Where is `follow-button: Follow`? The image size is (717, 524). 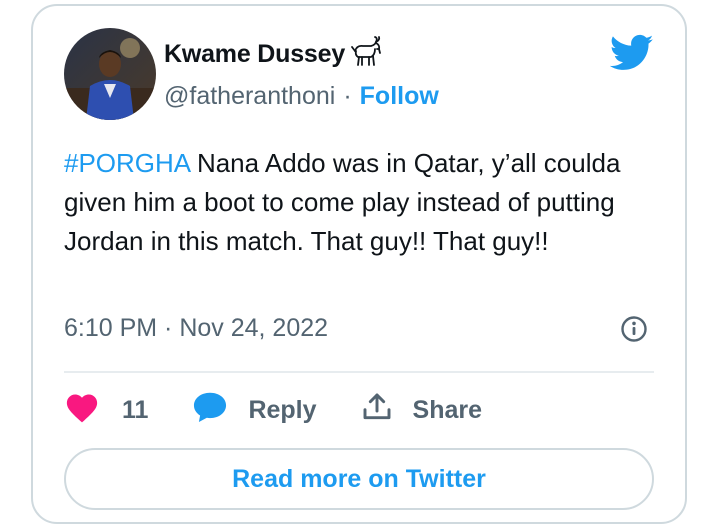
follow-button: Follow is located at coordinates (399, 96).